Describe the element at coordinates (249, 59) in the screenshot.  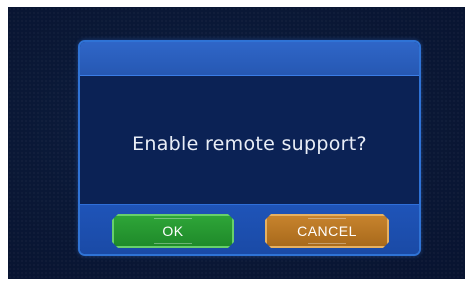
I see `dialog-header` at that location.